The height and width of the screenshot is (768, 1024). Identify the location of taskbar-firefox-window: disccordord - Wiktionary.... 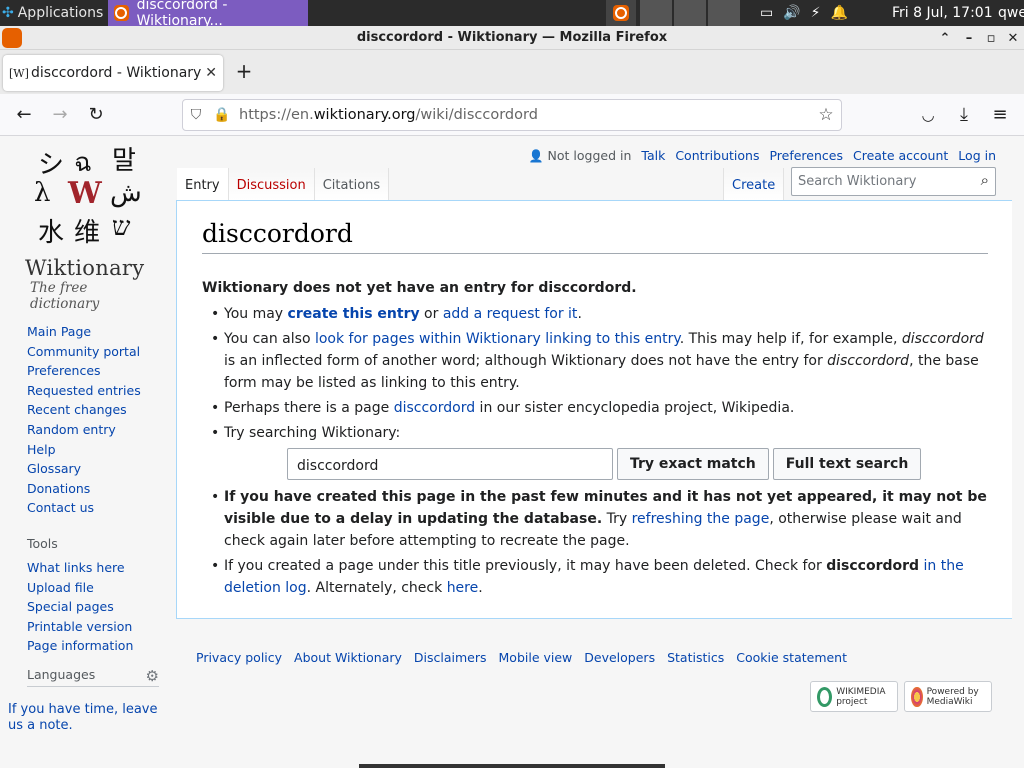
(208, 14).